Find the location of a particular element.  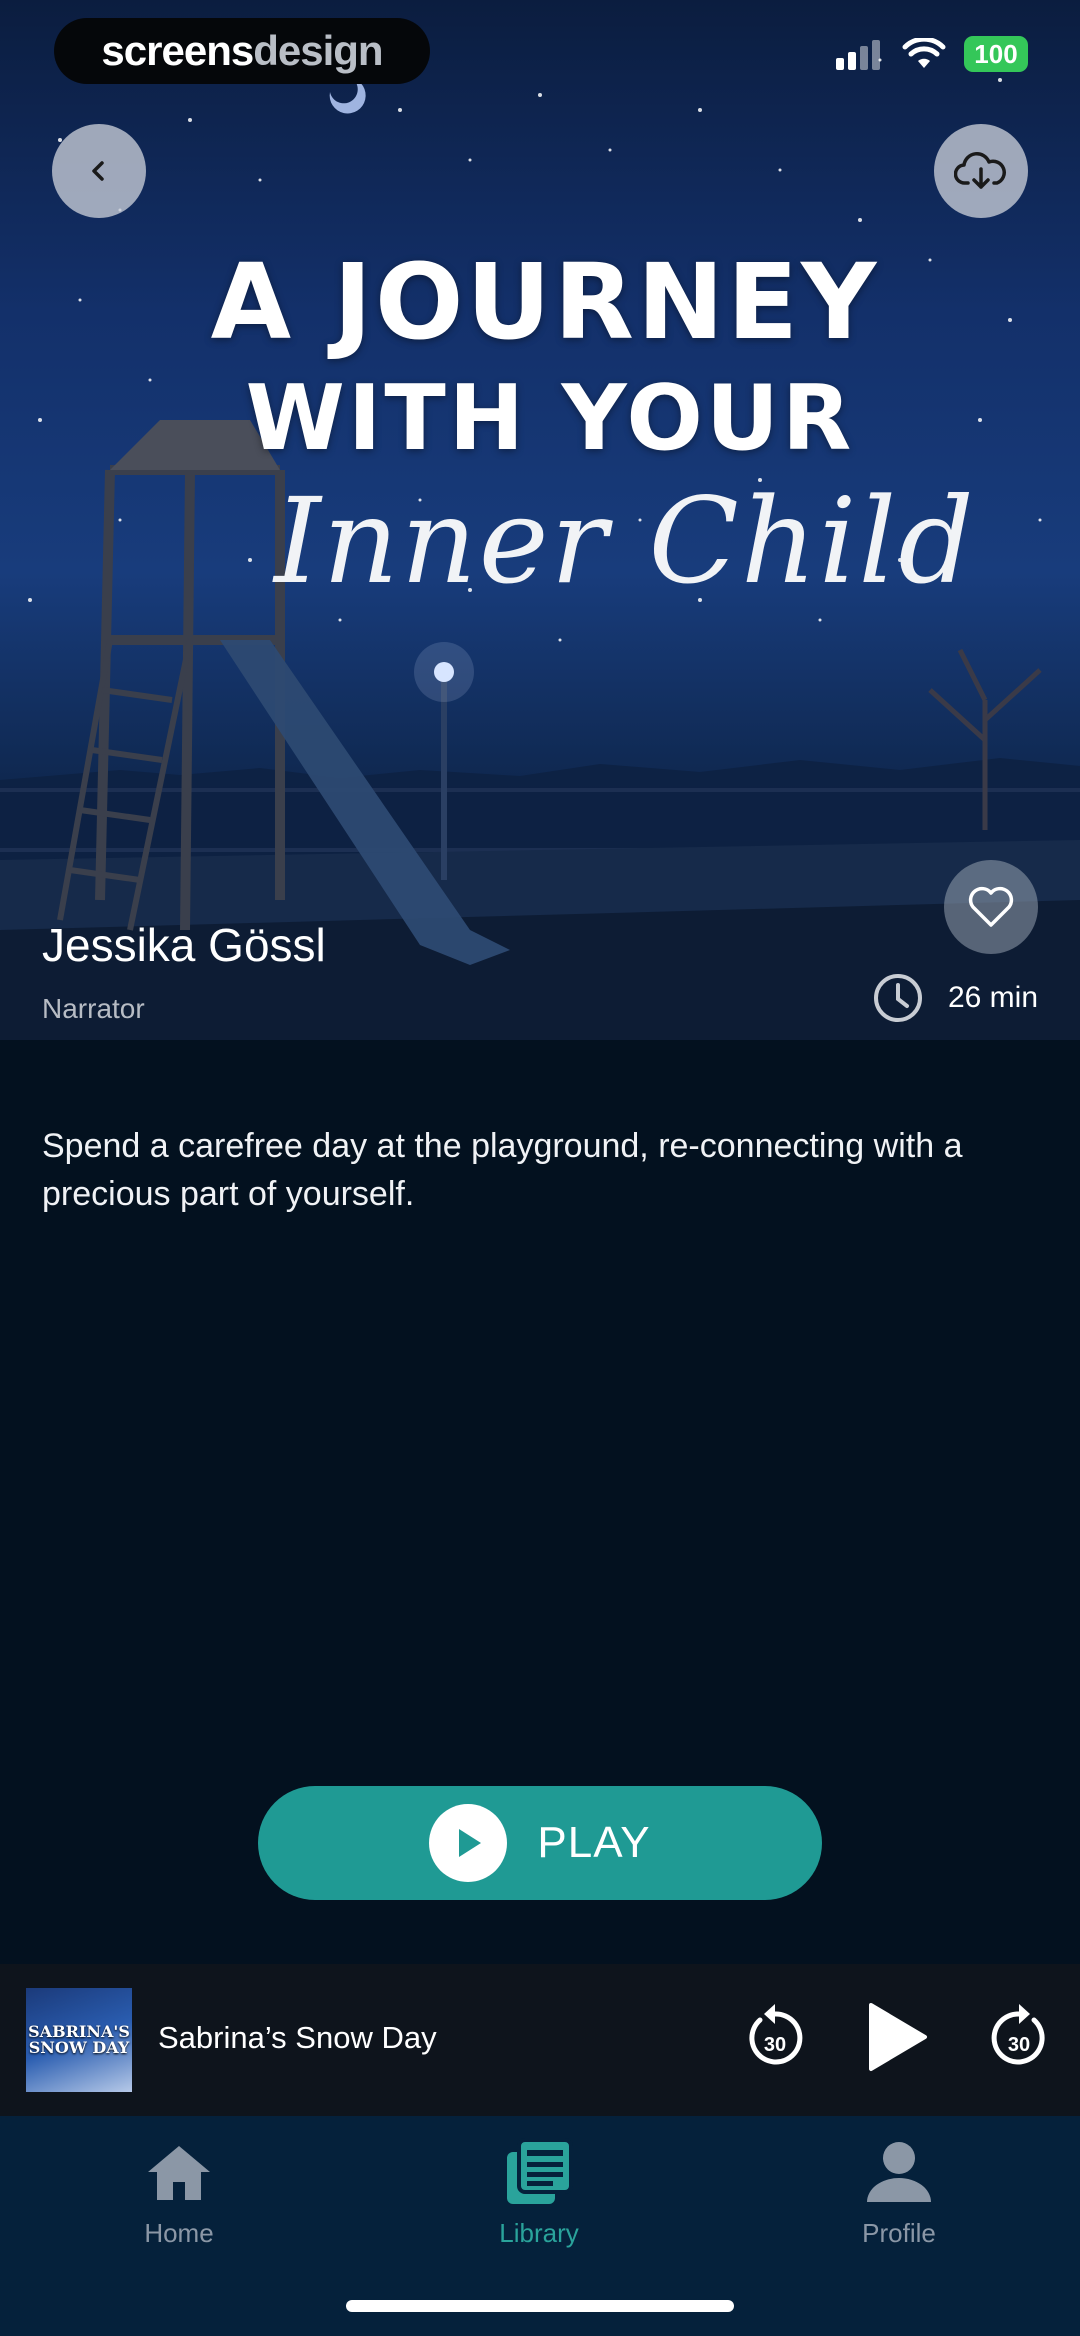

chevron-left-icon is located at coordinates (98, 171).